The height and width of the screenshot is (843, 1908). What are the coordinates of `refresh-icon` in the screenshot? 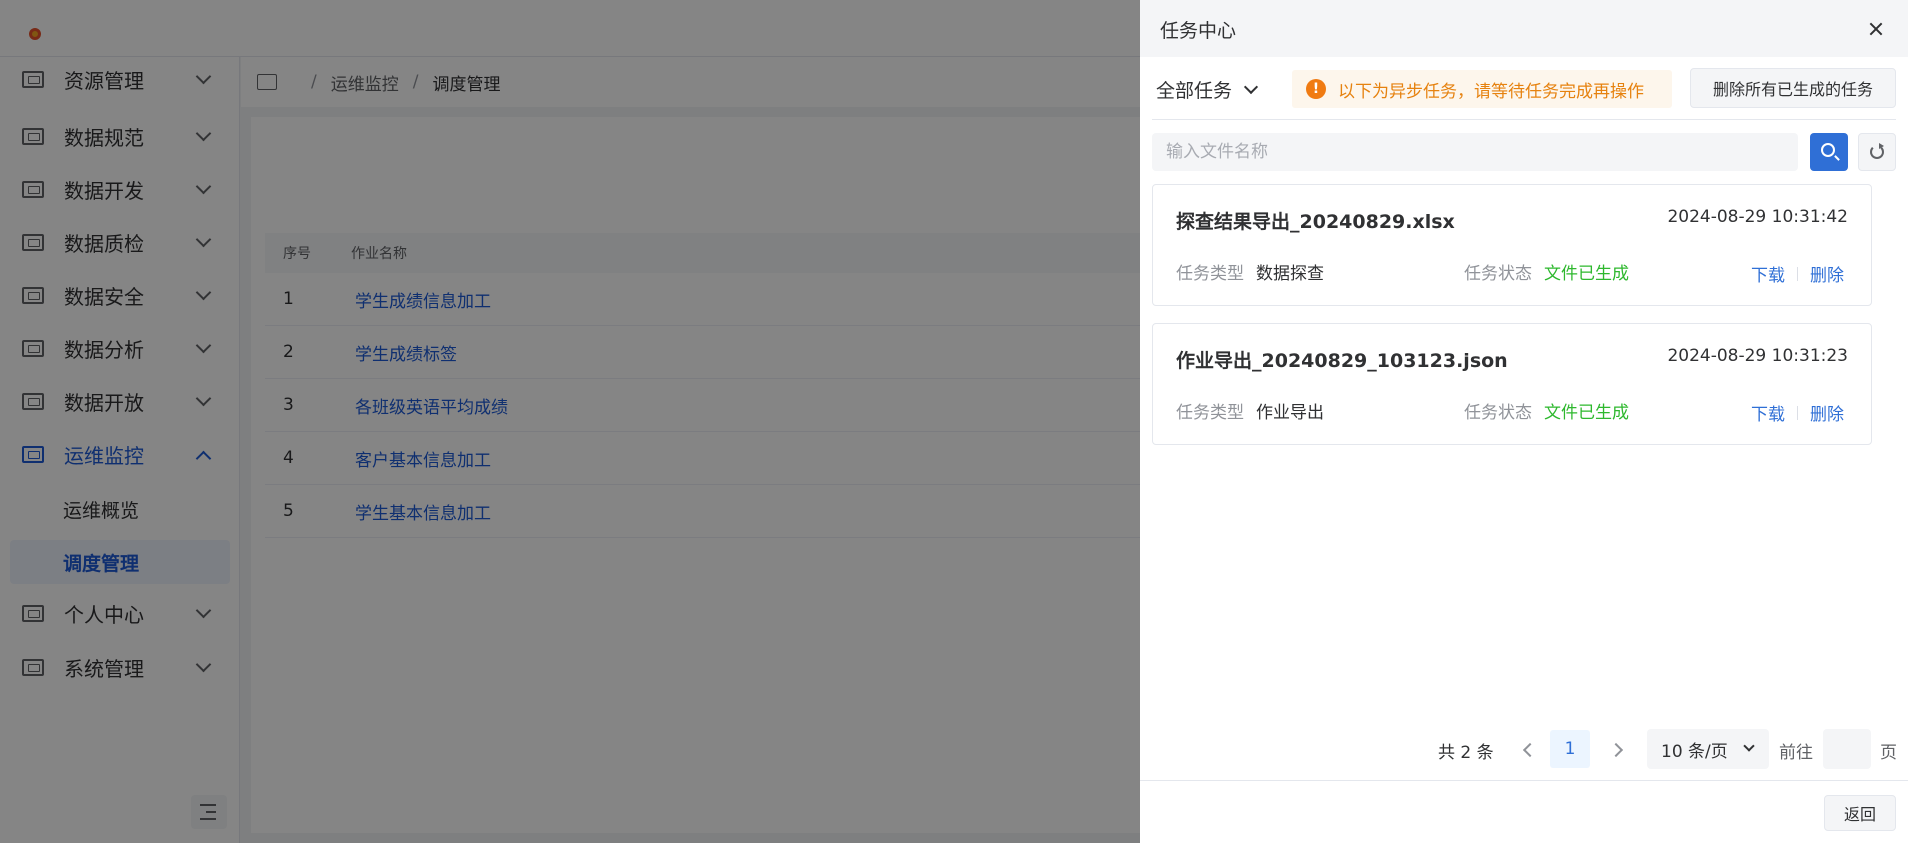 It's located at (1877, 151).